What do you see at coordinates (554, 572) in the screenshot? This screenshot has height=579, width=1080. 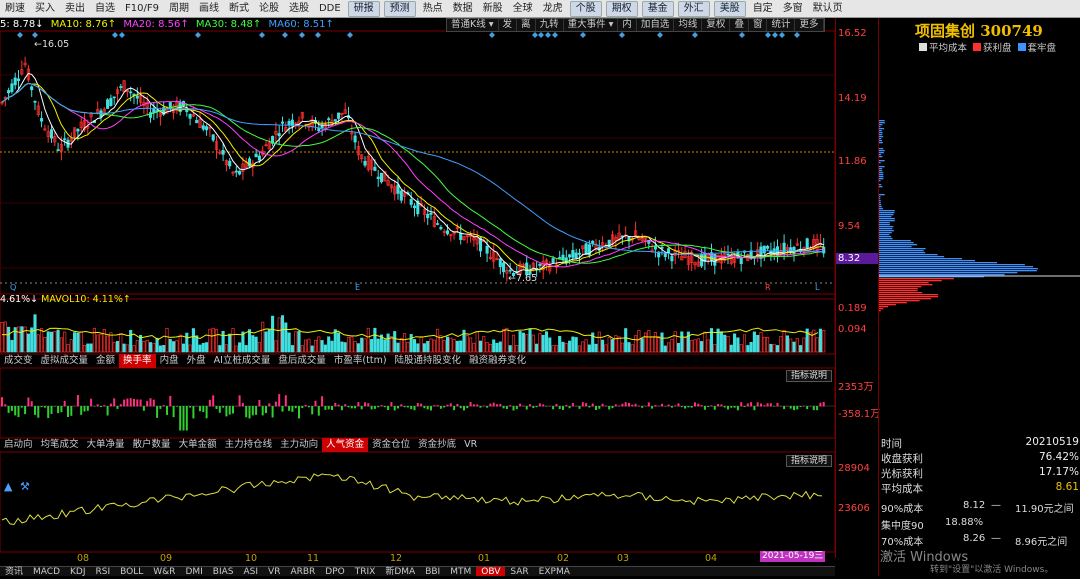 I see `bottom-tab-18: EXPMA` at bounding box center [554, 572].